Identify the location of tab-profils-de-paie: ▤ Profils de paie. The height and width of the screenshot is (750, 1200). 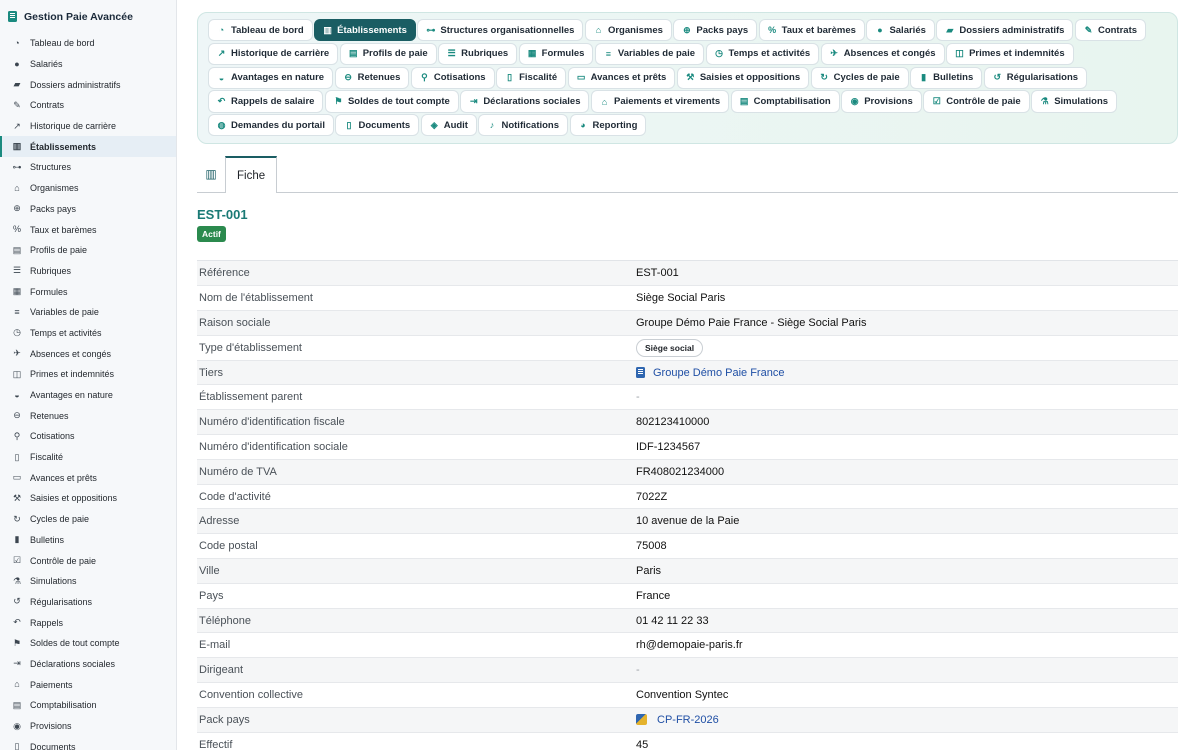
(388, 54).